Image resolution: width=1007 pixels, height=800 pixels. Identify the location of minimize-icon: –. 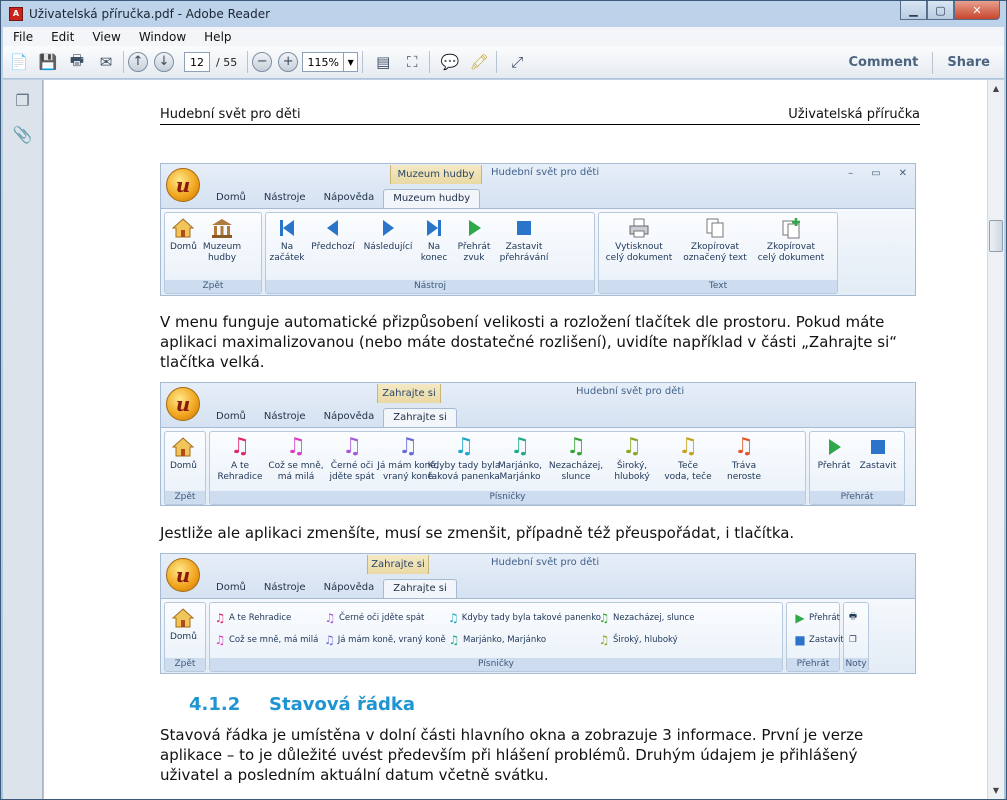
(851, 173).